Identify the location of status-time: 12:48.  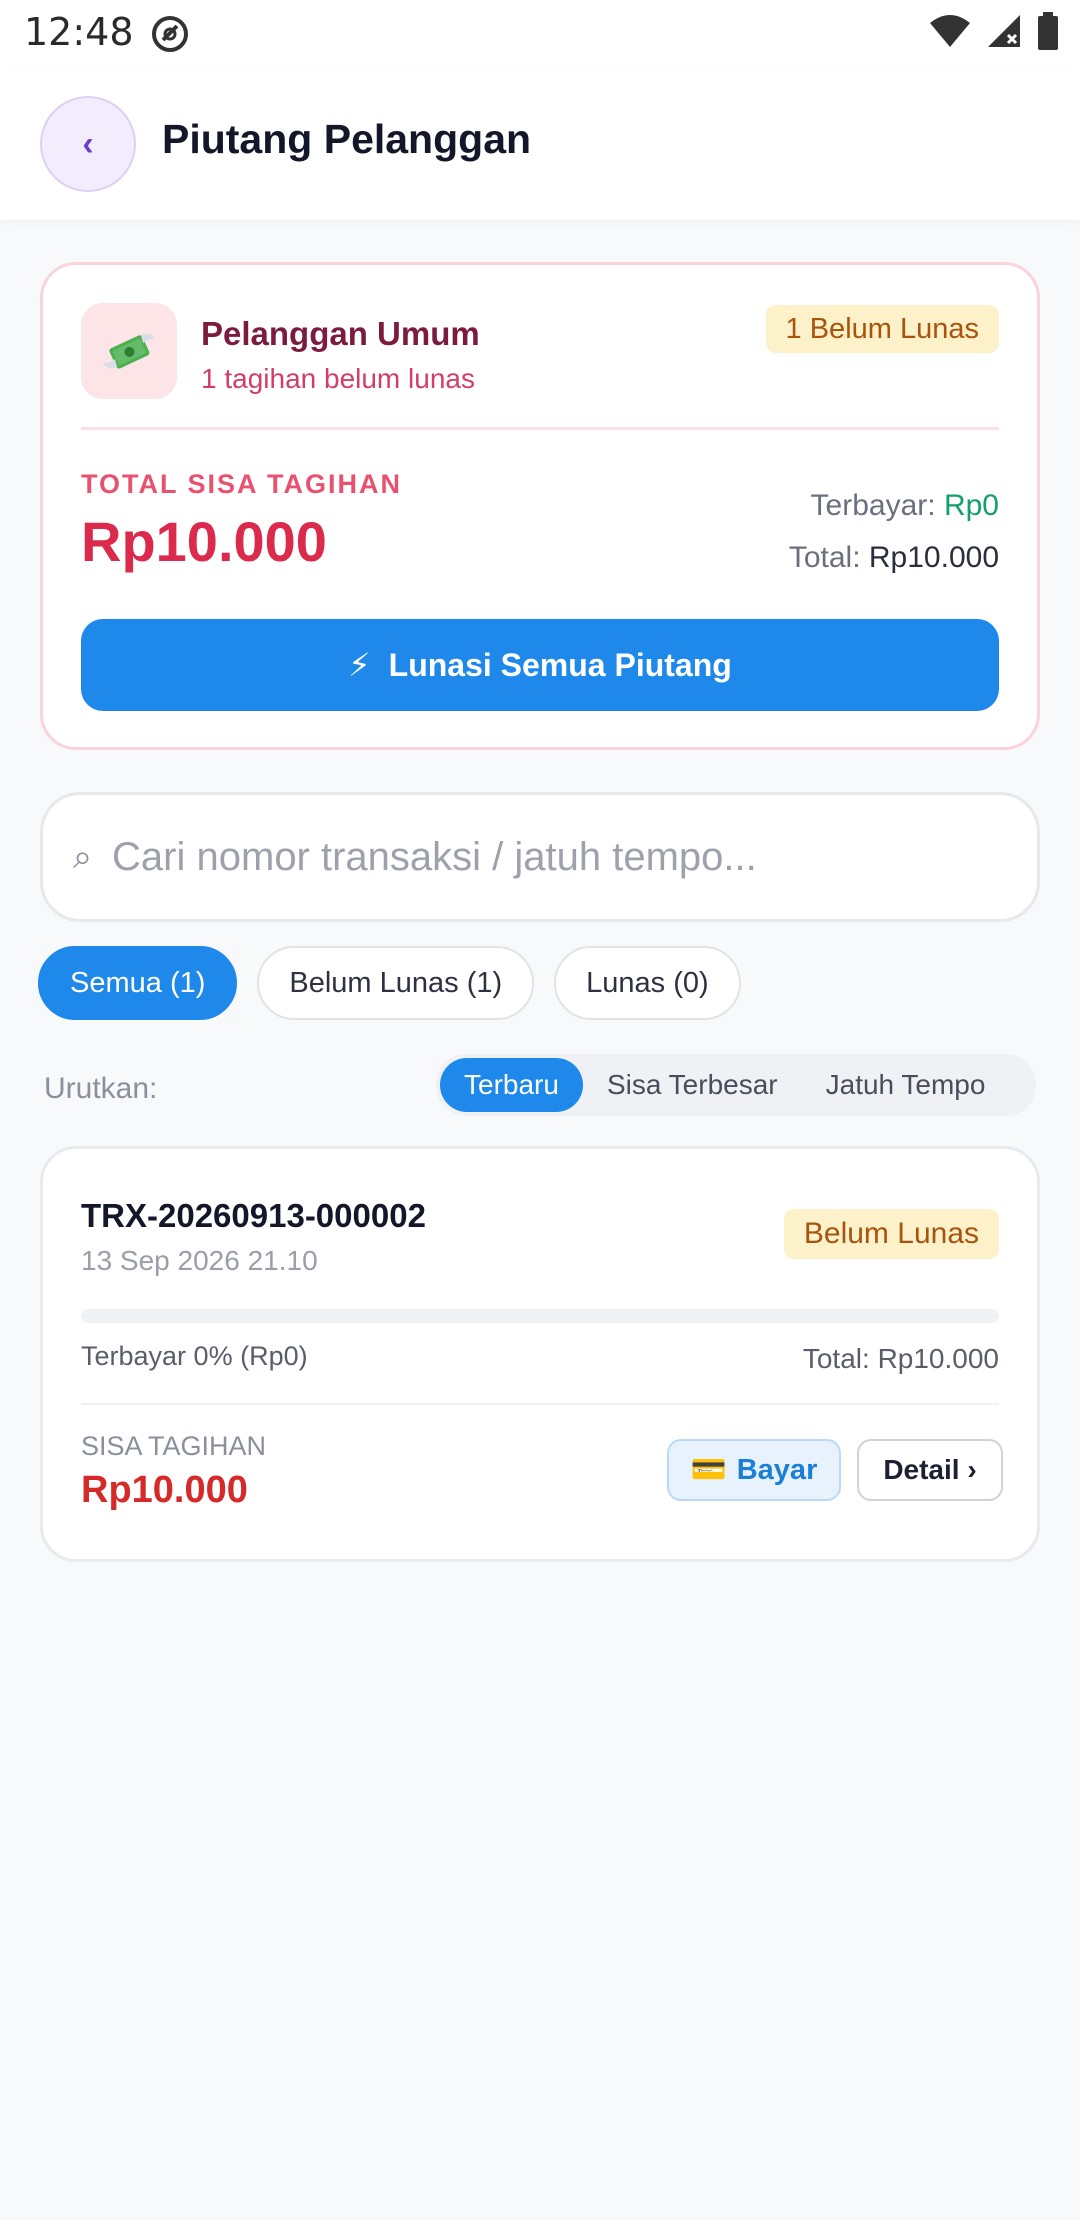
(79, 32).